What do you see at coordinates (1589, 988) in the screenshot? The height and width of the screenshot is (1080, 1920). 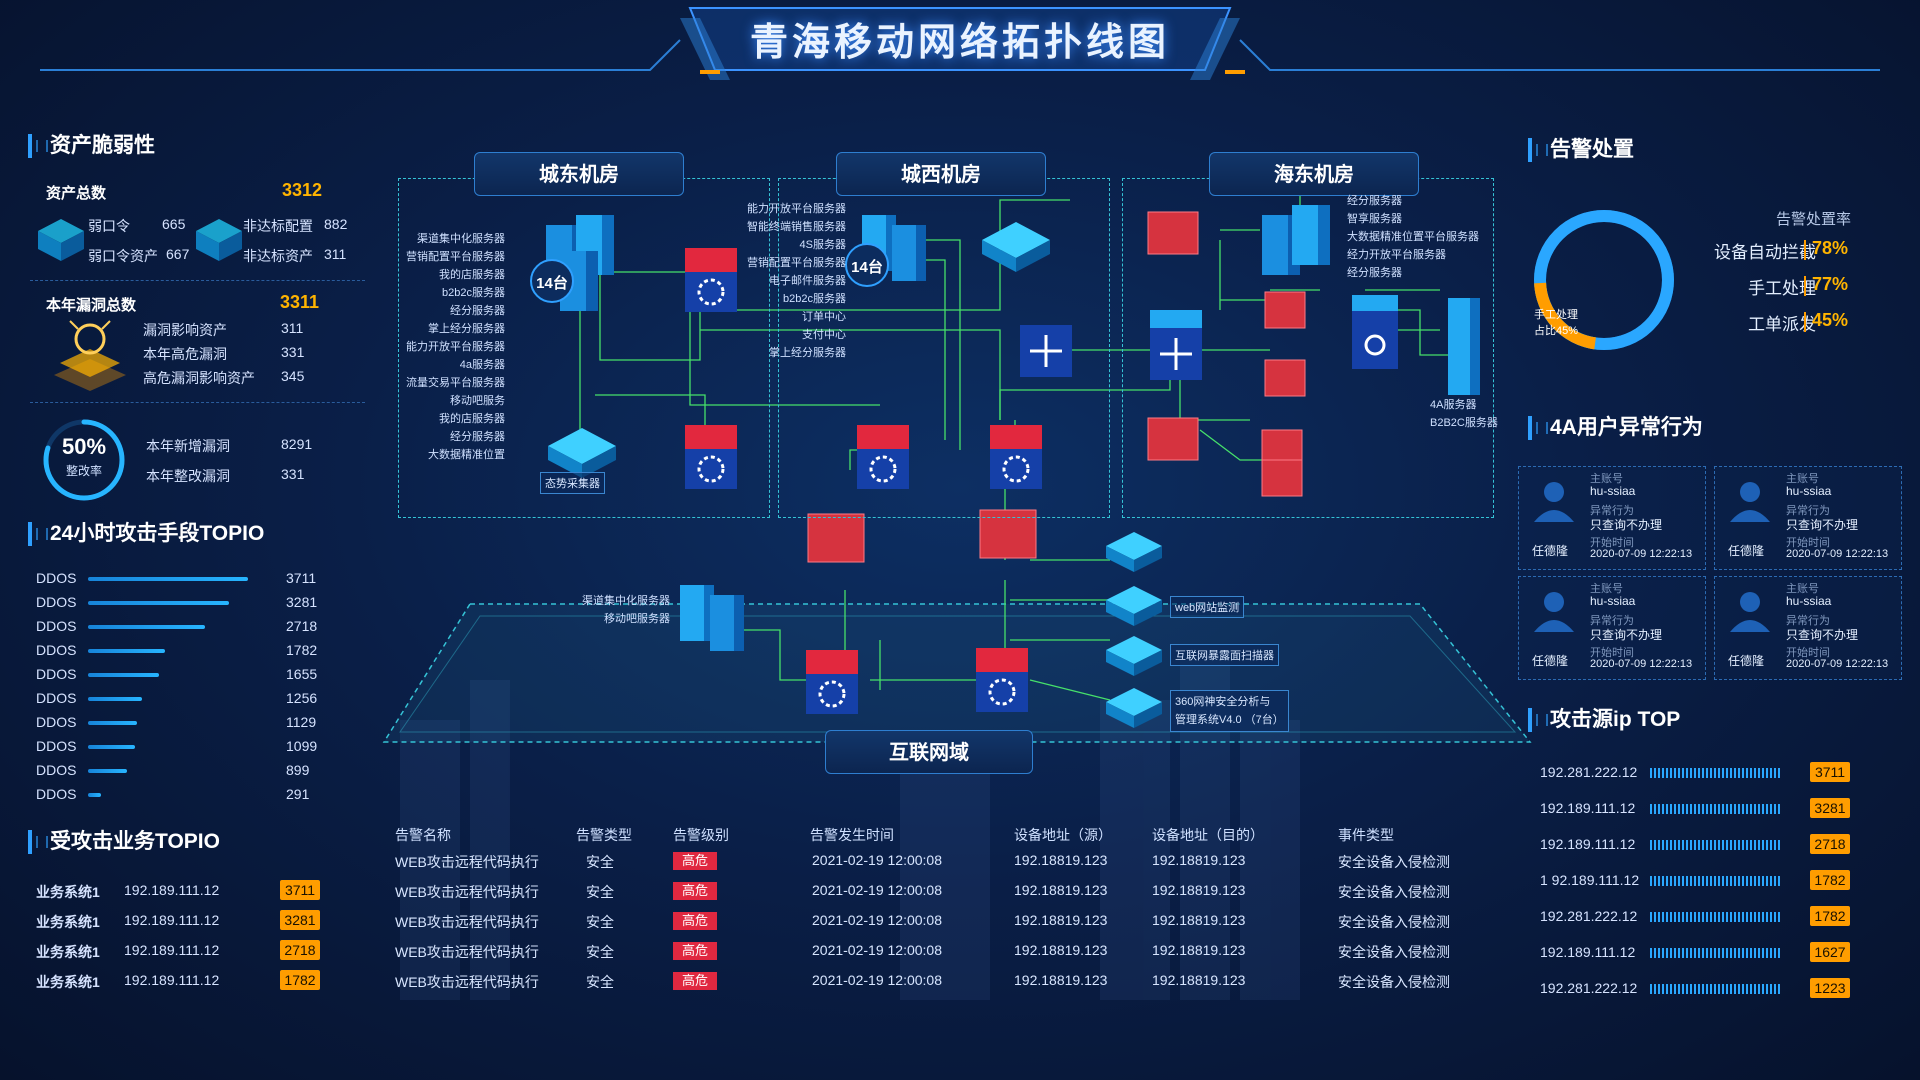 I see `attack-ip-address: 192.281.222.12` at bounding box center [1589, 988].